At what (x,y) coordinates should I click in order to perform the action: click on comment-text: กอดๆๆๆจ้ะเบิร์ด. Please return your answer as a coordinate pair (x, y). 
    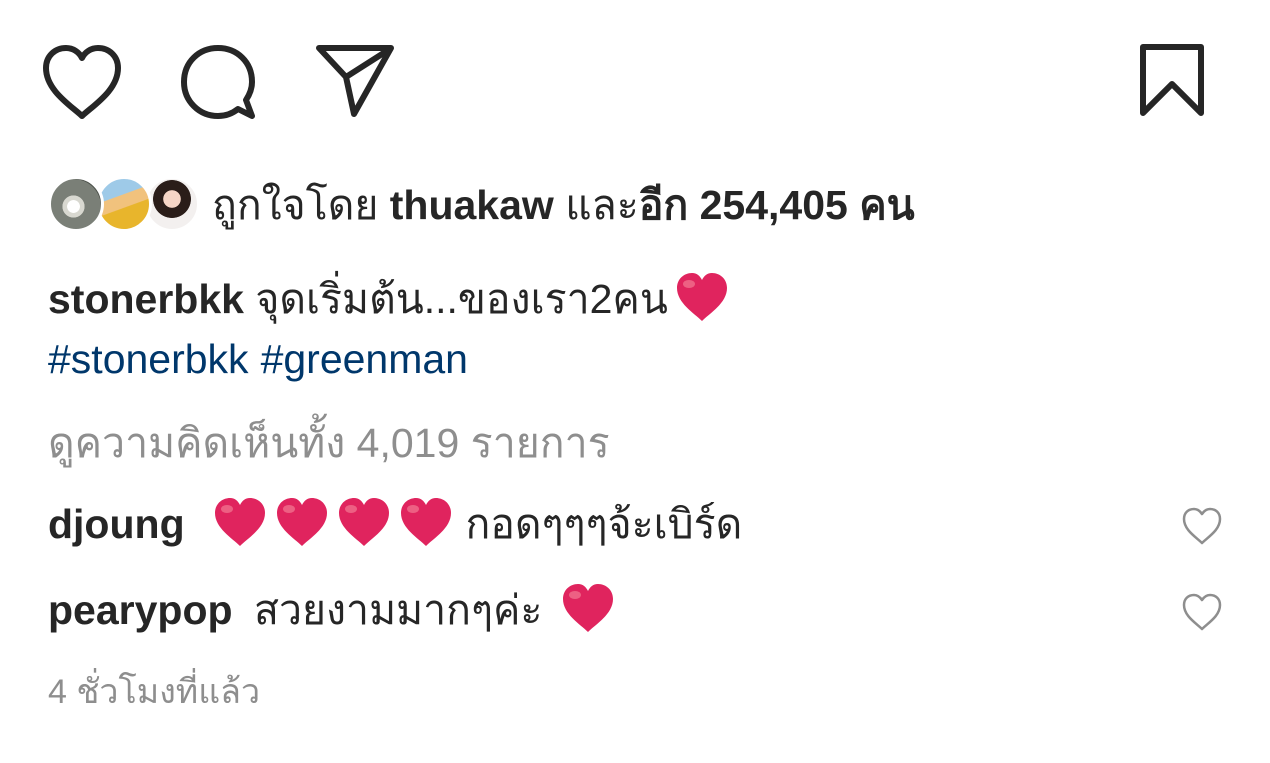
    Looking at the image, I should click on (604, 524).